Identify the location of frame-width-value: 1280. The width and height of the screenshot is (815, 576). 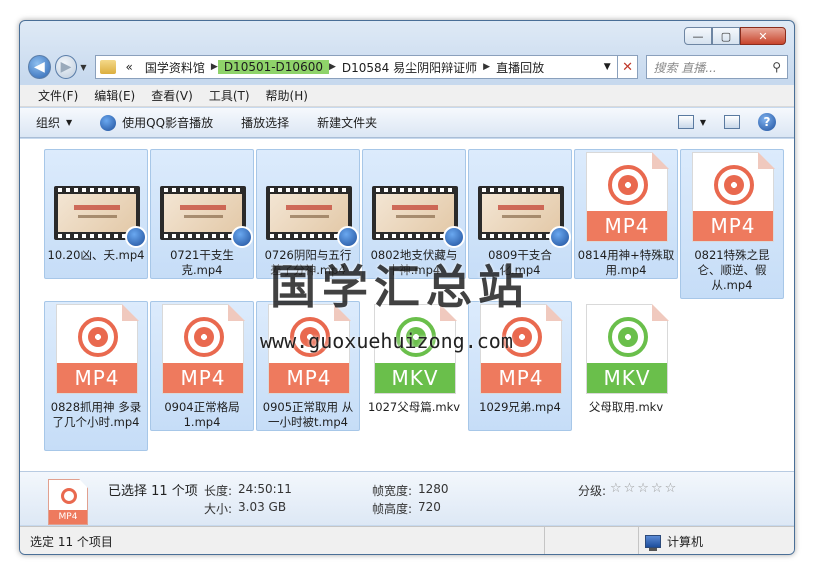
(433, 489).